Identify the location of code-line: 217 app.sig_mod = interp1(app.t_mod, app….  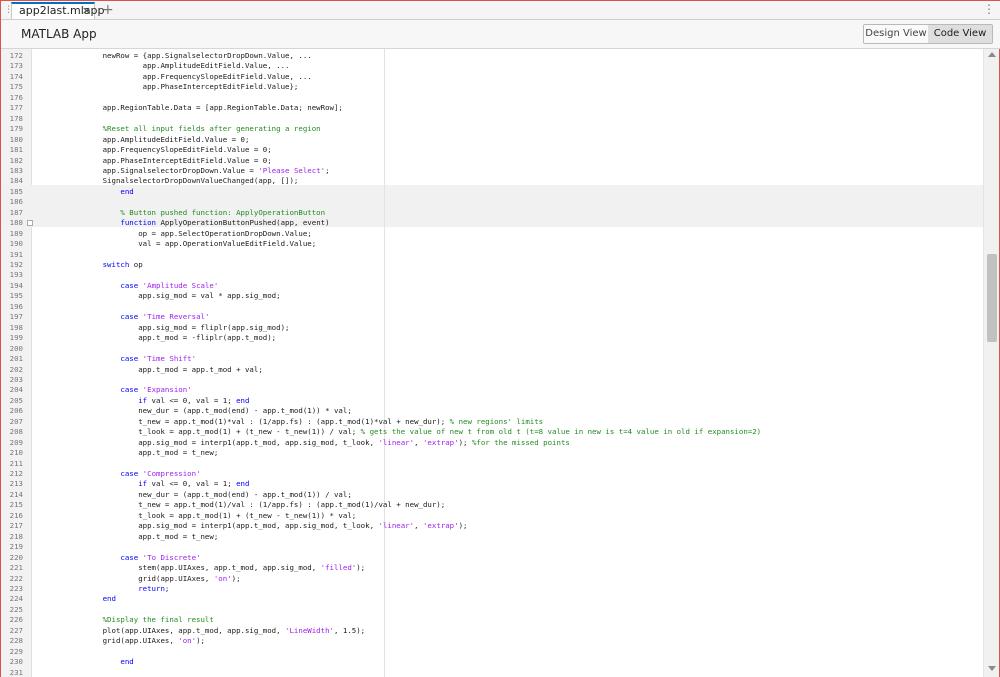
(234, 526).